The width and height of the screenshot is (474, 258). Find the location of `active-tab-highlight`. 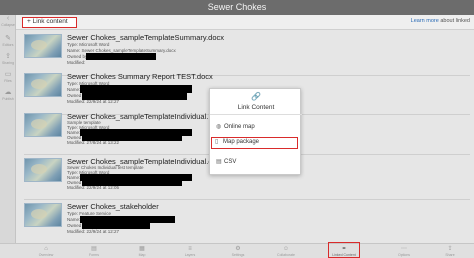

active-tab-highlight is located at coordinates (344, 250).